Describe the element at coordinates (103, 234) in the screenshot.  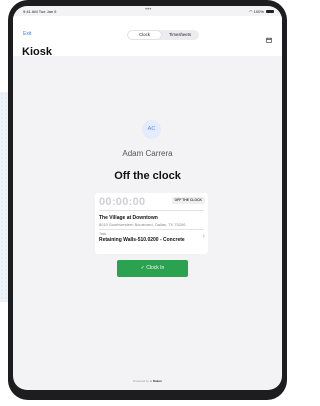
I see `task-label: Task` at that location.